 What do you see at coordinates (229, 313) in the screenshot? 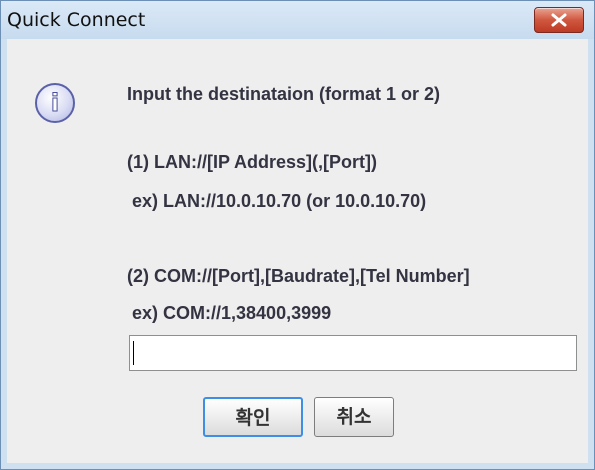
I see `message-line-5: ex) COM://1,38400,3999` at bounding box center [229, 313].